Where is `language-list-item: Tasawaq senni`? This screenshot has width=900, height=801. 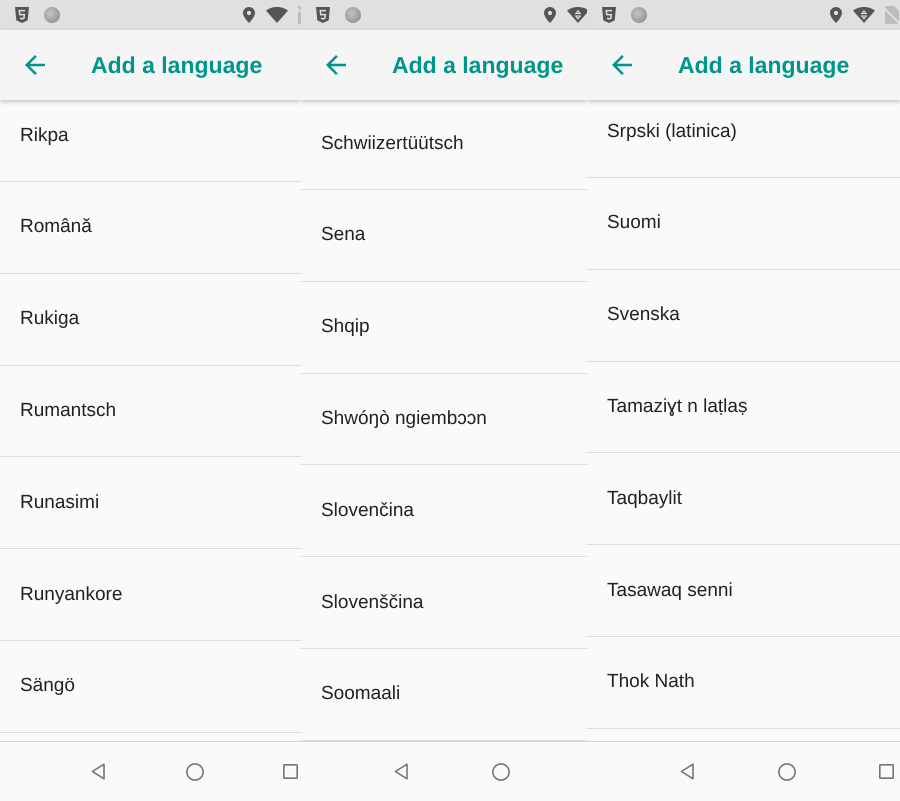 language-list-item: Tasawaq senni is located at coordinates (743, 591).